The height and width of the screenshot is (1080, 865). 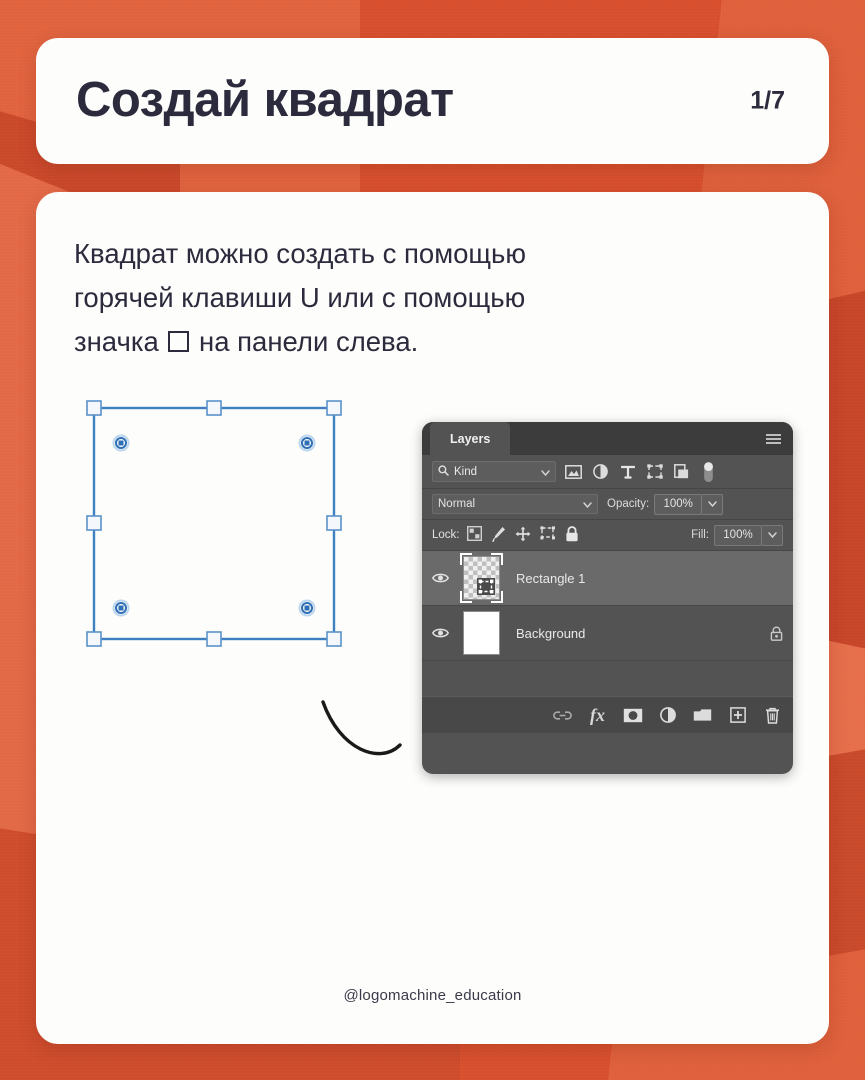 I want to click on layer-lock-indicator, so click(x=776, y=633).